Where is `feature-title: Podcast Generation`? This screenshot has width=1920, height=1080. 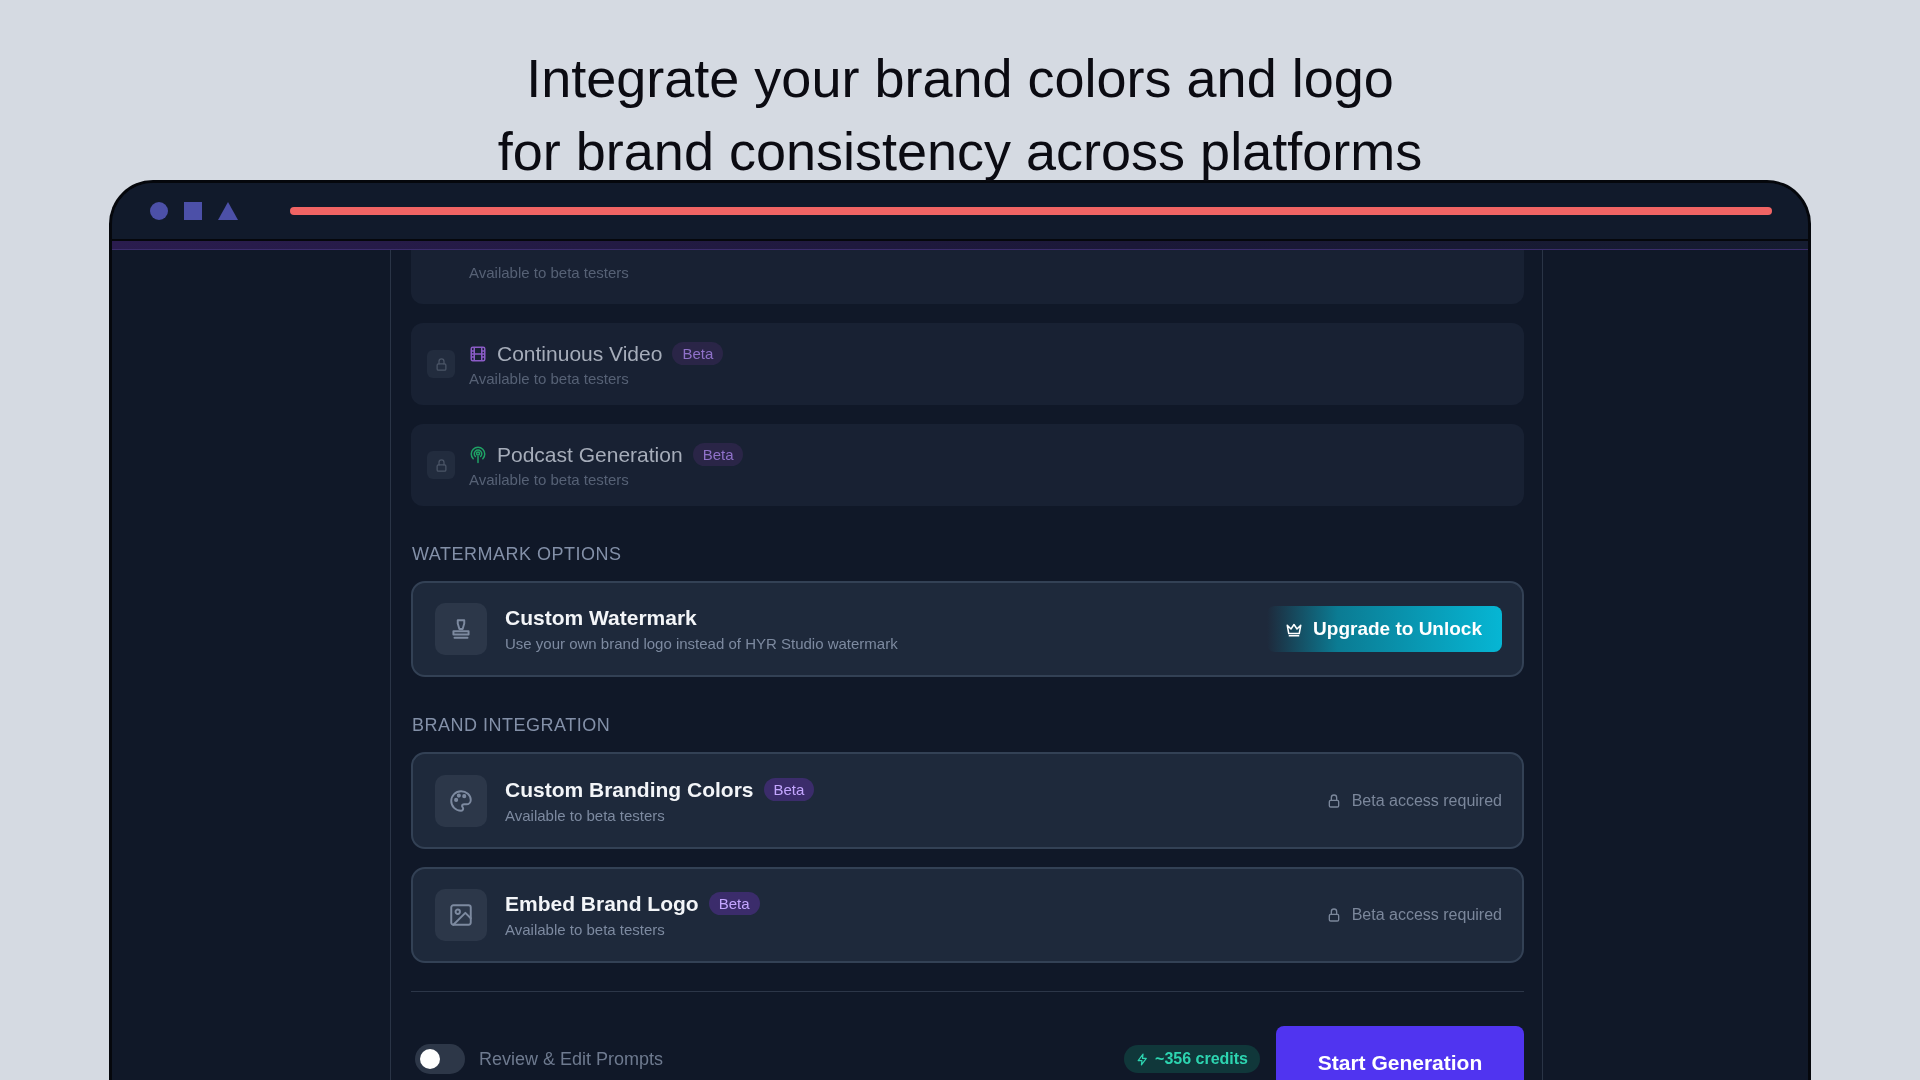
feature-title: Podcast Generation is located at coordinates (590, 454).